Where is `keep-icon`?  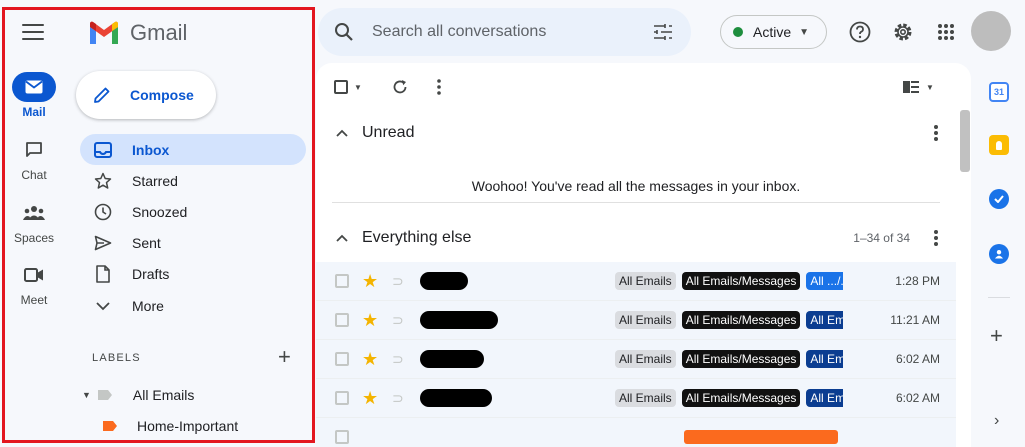
keep-icon is located at coordinates (999, 145).